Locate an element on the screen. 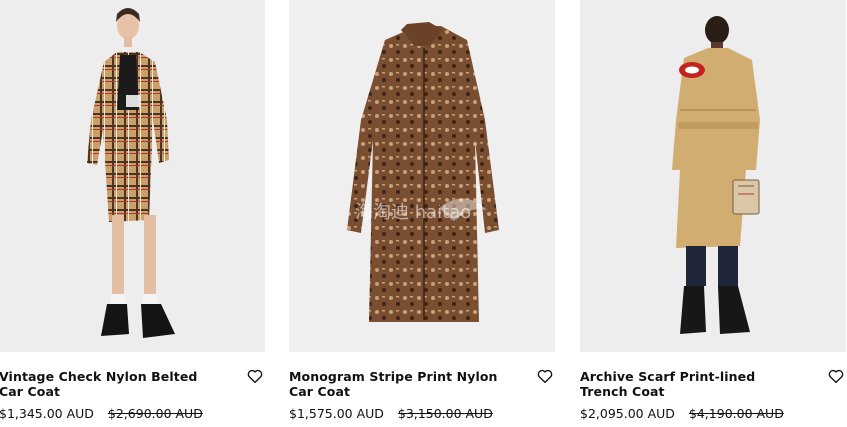 This screenshot has width=847, height=427. sale-price: $1,575.00 AUD is located at coordinates (336, 413).